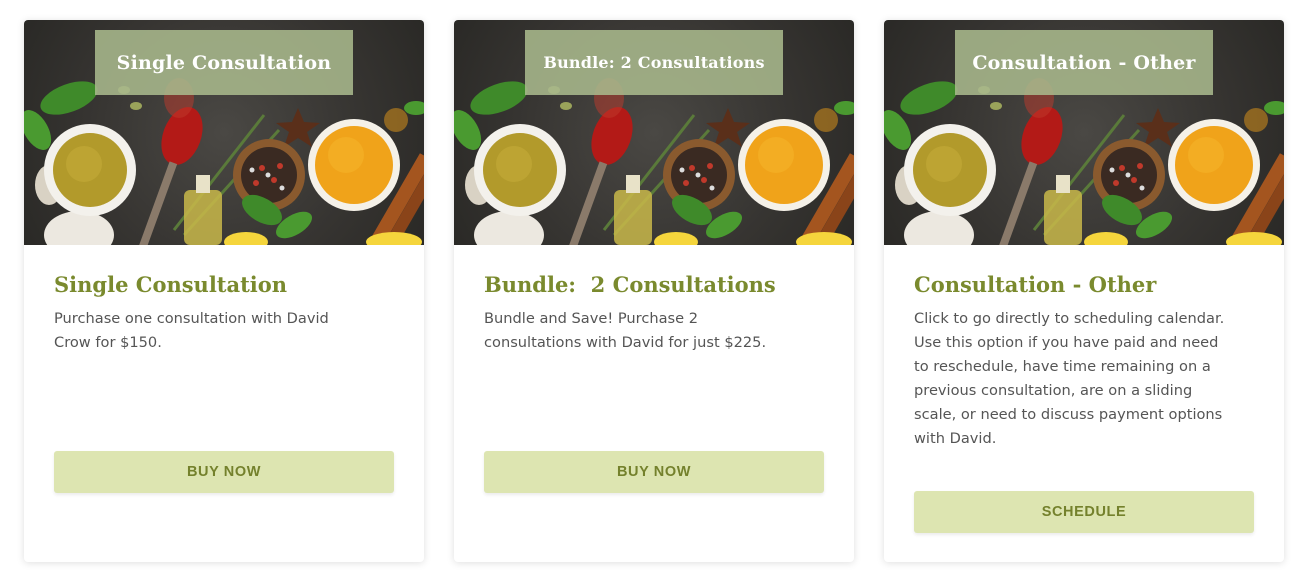 This screenshot has height=581, width=1305. What do you see at coordinates (654, 132) in the screenshot?
I see `spices-banner-image: Bundle: 2 Consultations` at bounding box center [654, 132].